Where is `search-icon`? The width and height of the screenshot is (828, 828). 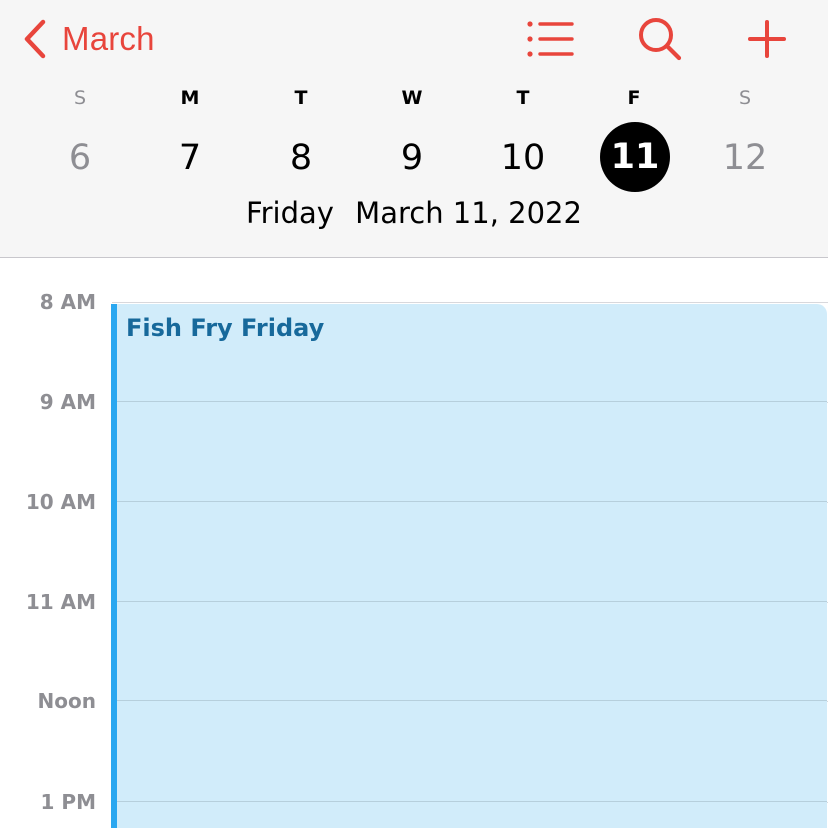
search-icon is located at coordinates (660, 39).